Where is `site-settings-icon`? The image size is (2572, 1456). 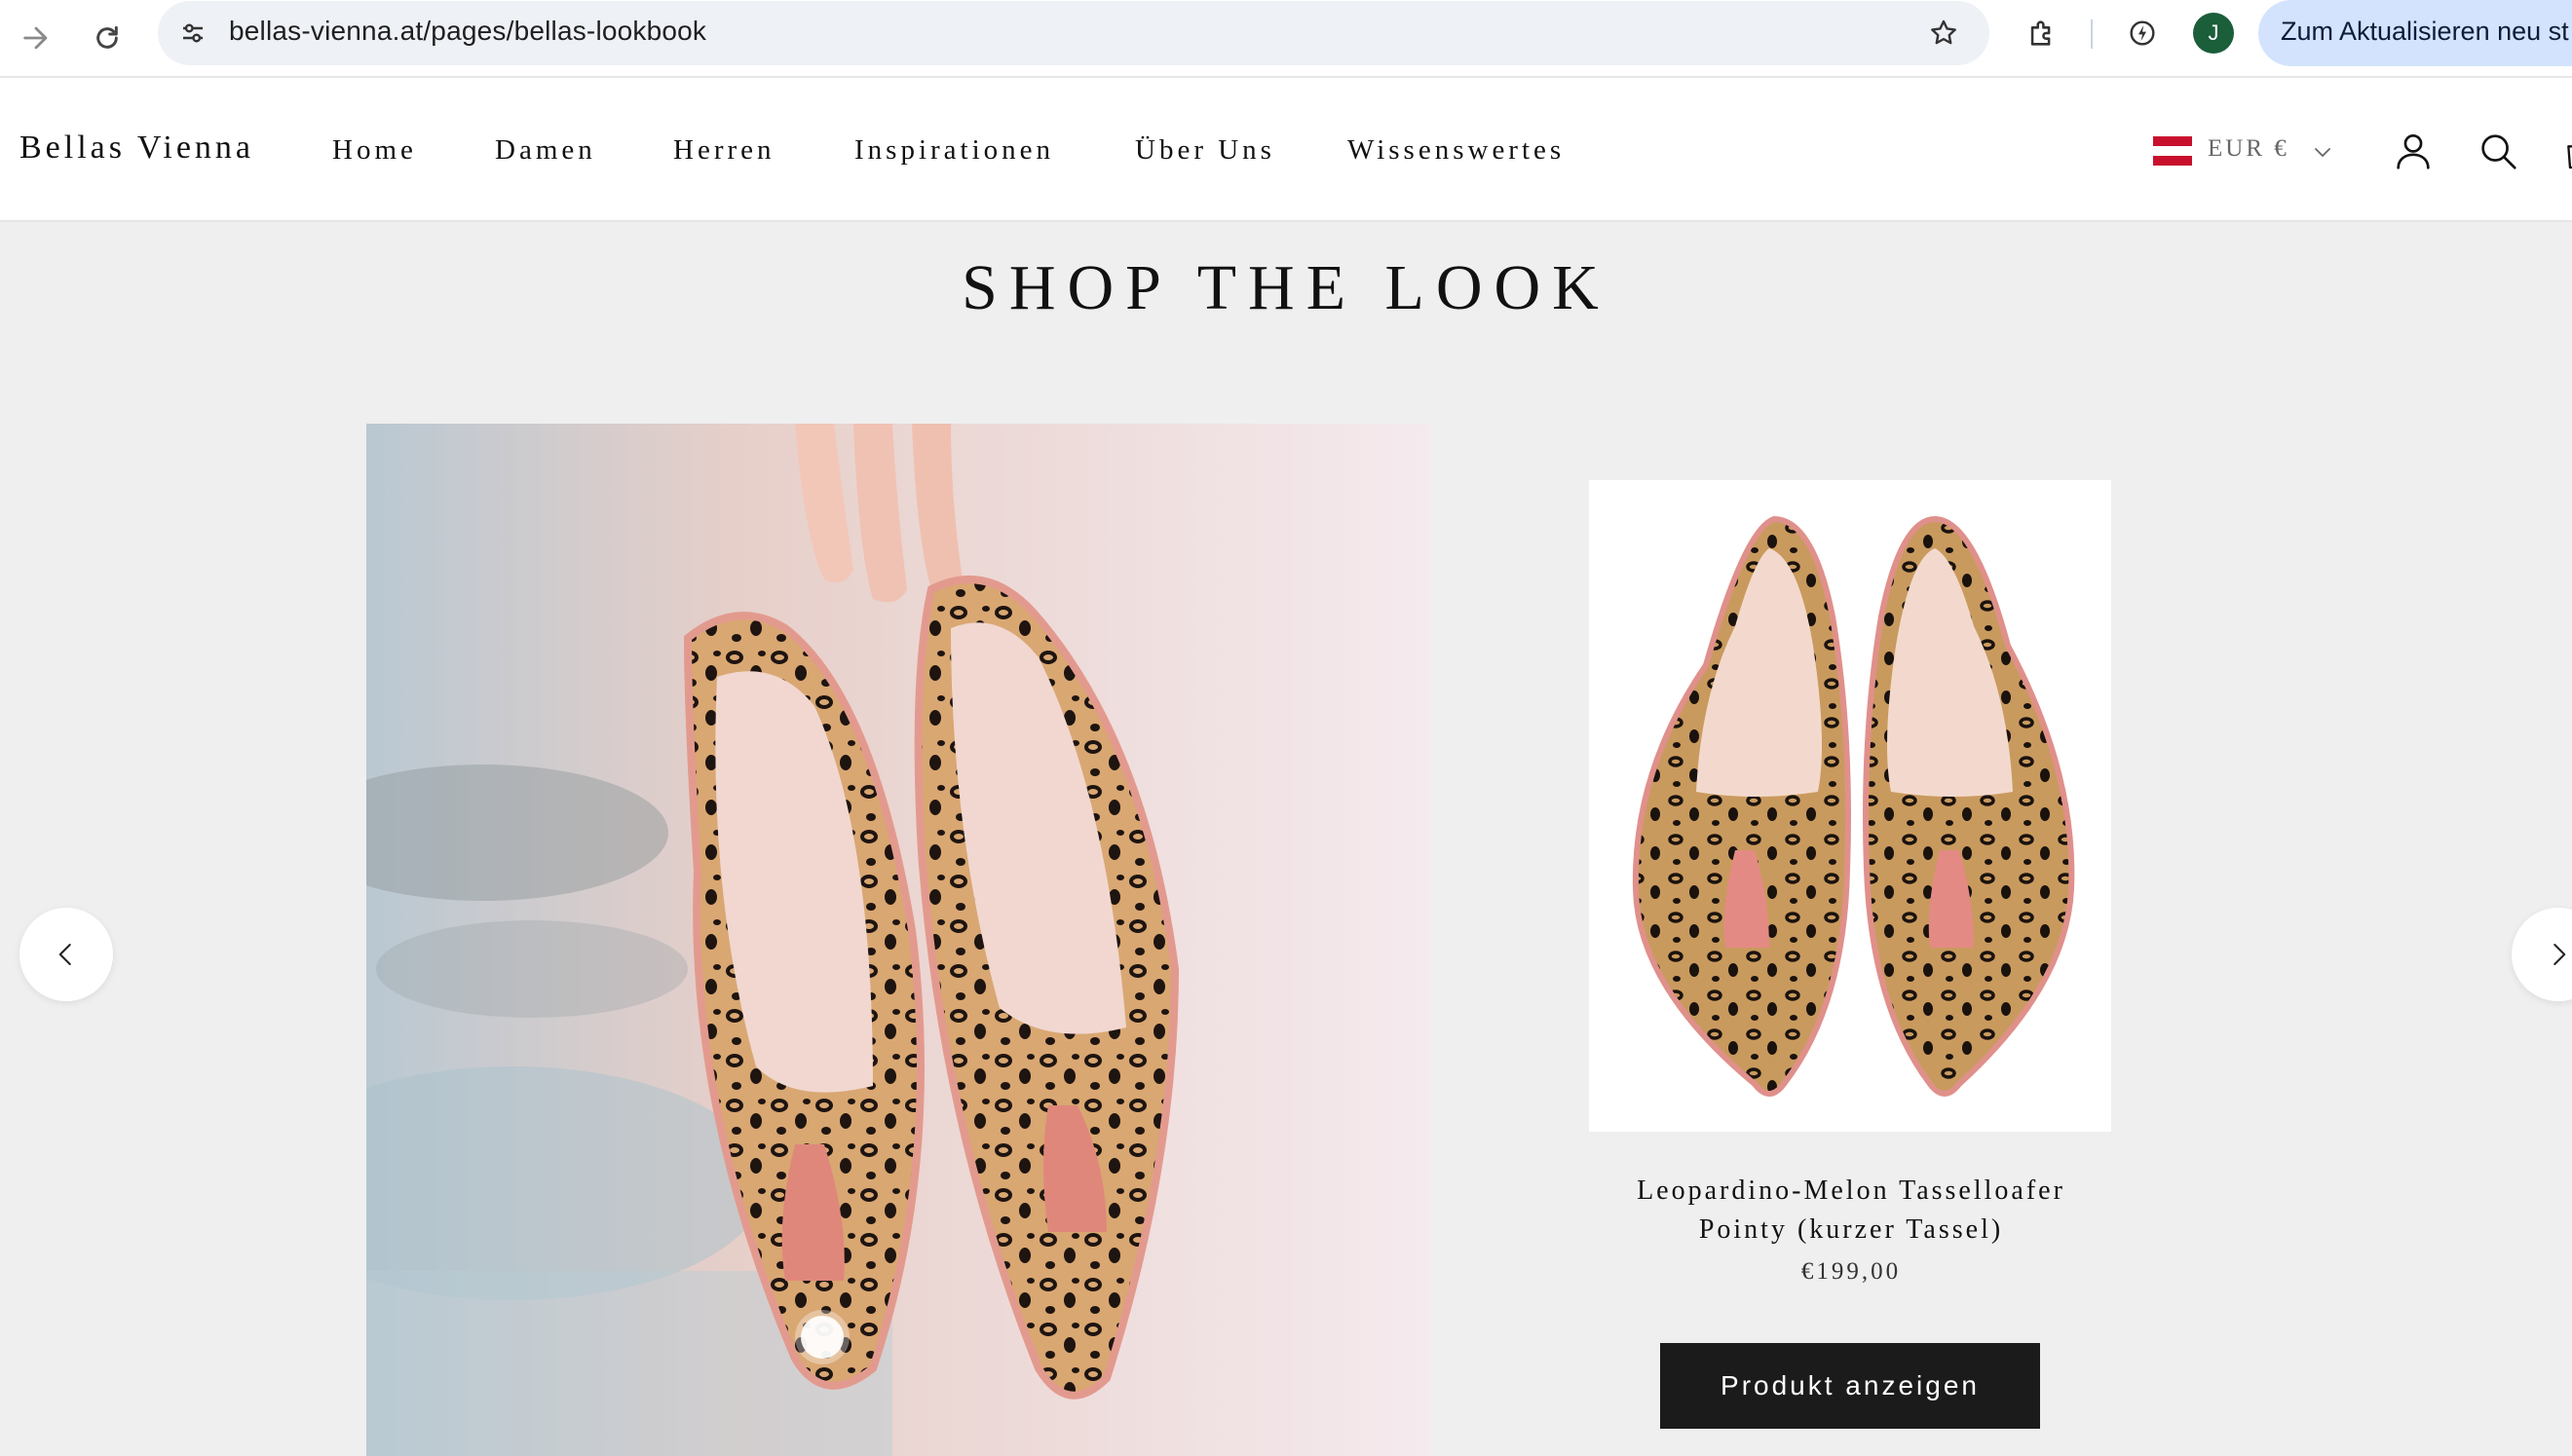
site-settings-icon is located at coordinates (193, 33).